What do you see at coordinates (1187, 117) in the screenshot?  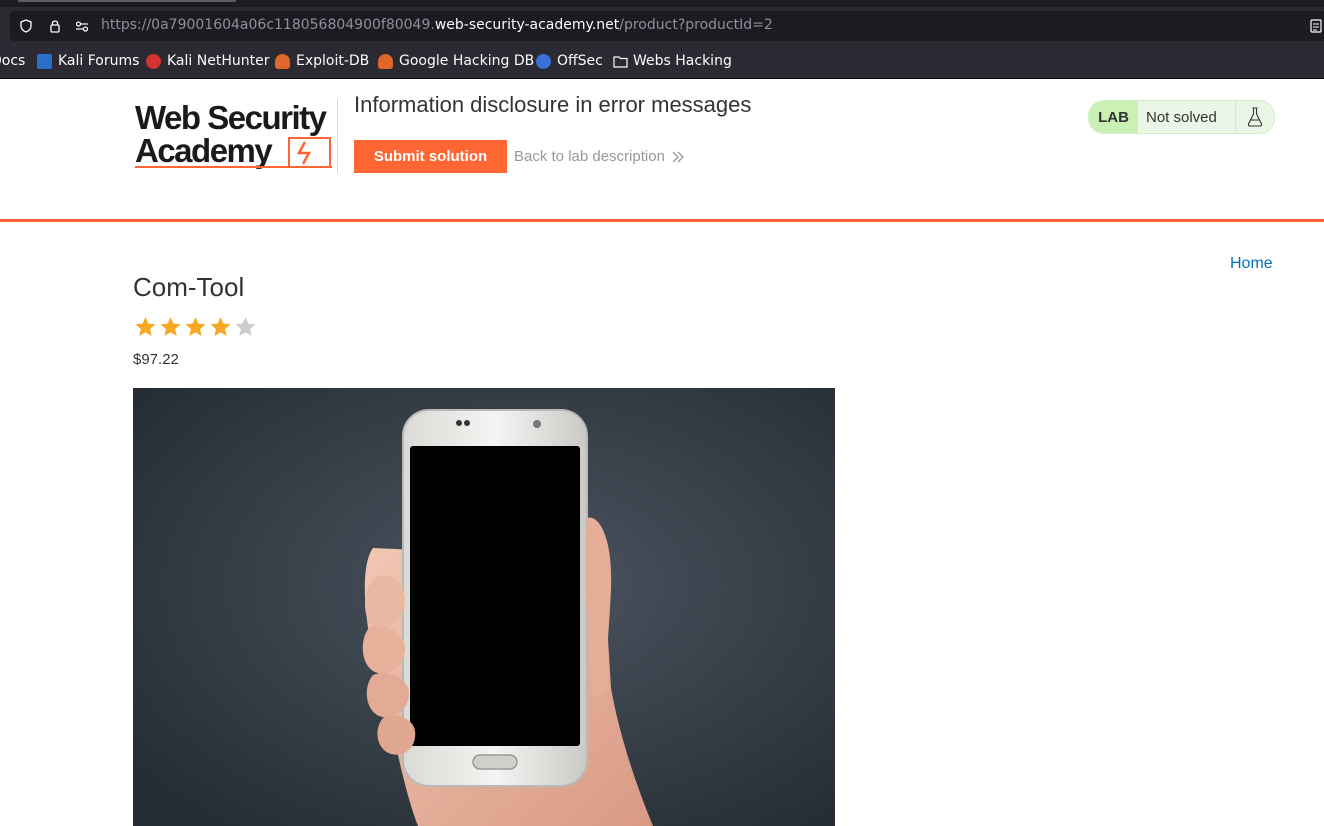 I see `lab-status-text: Not solved` at bounding box center [1187, 117].